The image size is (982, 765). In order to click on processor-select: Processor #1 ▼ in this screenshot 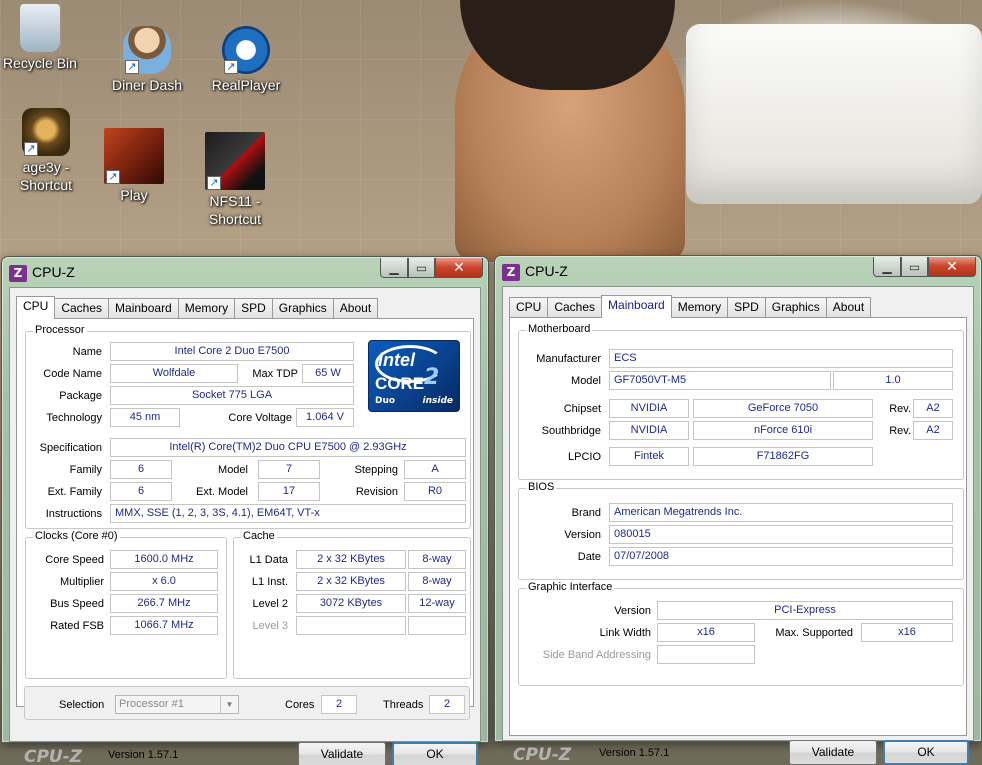, I will do `click(177, 704)`.